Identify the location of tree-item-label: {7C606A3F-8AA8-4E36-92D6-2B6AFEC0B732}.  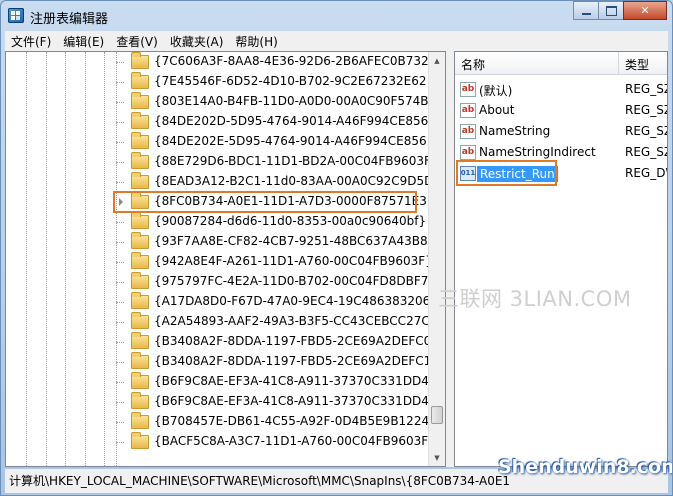
(295, 61).